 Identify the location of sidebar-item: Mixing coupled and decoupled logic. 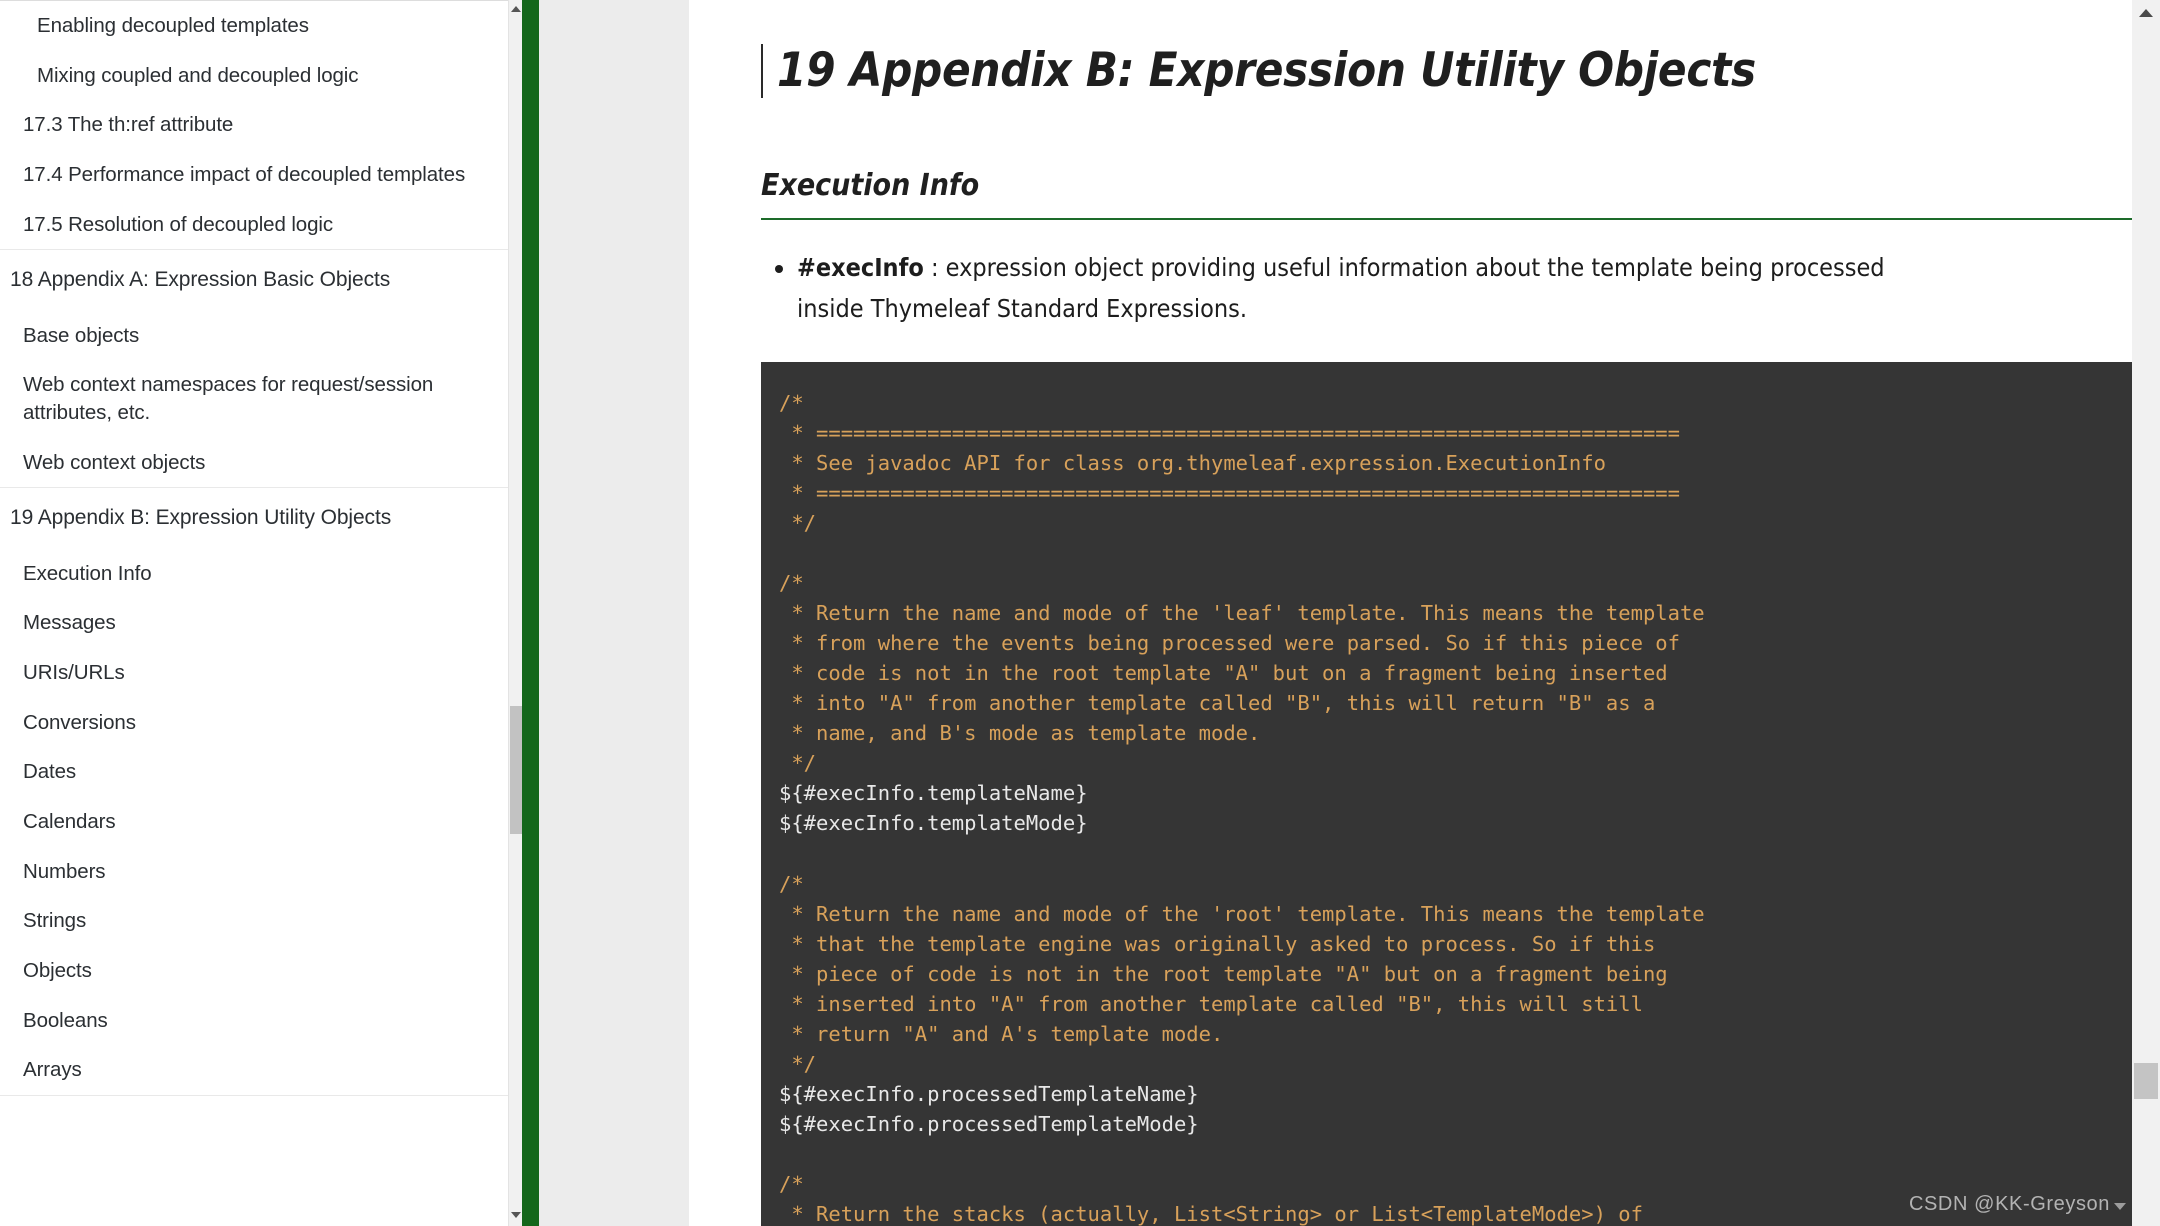
(254, 76).